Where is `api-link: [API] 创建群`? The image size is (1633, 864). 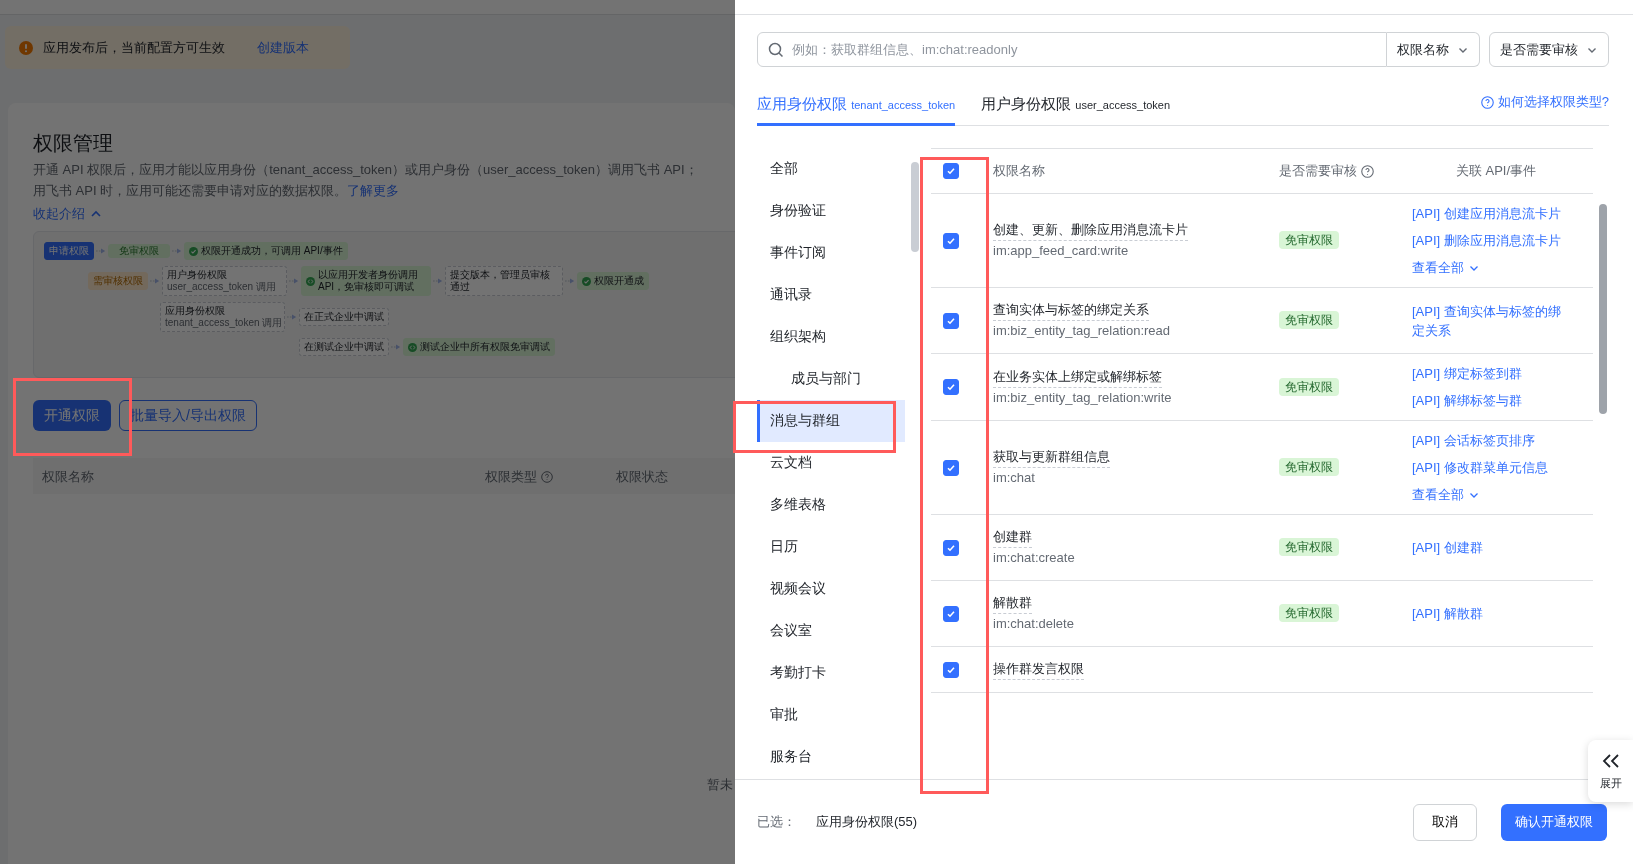
api-link: [API] 创建群 is located at coordinates (1487, 547).